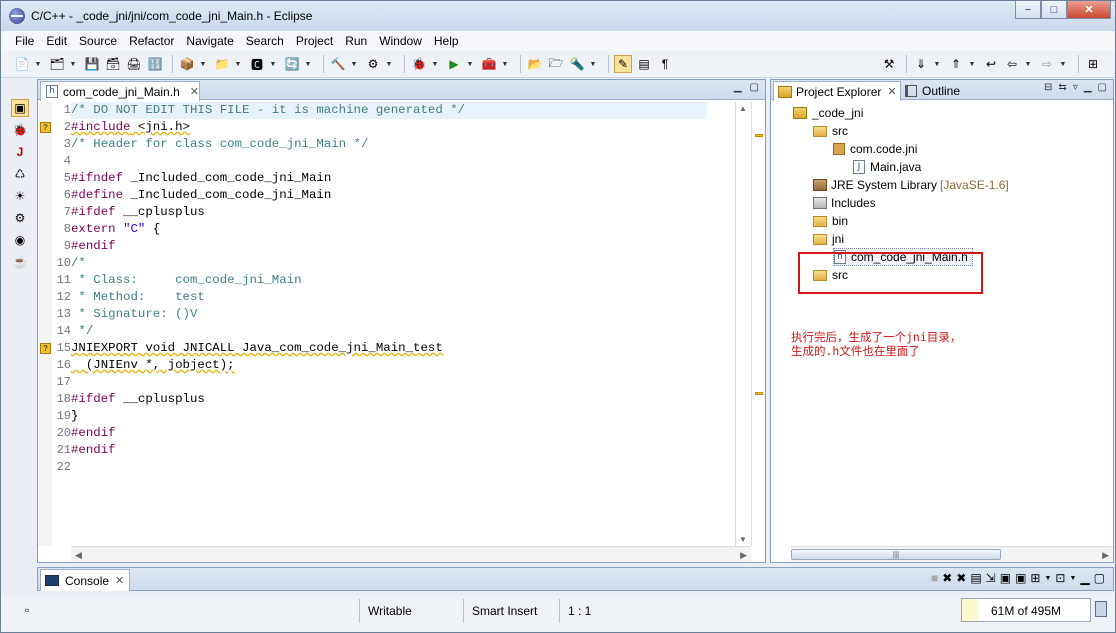 The height and width of the screenshot is (633, 1116). I want to click on maximize-button: □, so click(1054, 10).